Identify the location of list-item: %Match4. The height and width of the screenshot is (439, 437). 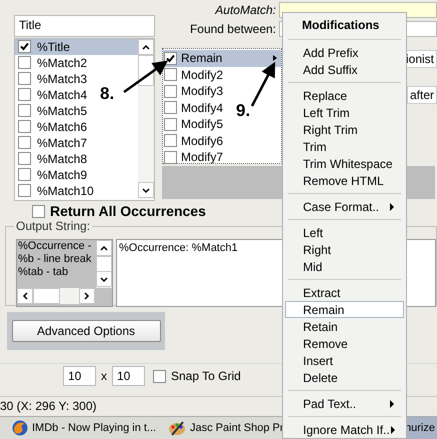
(52, 94).